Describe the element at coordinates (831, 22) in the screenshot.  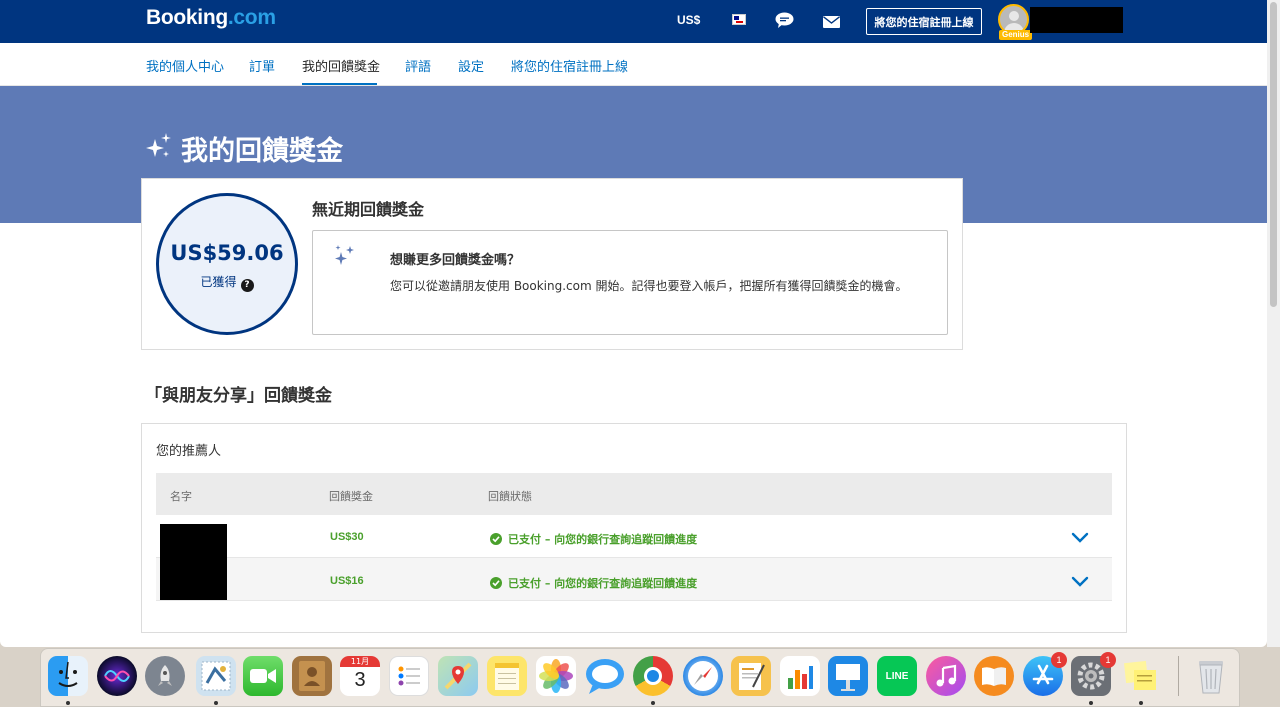
I see `mail-icon` at that location.